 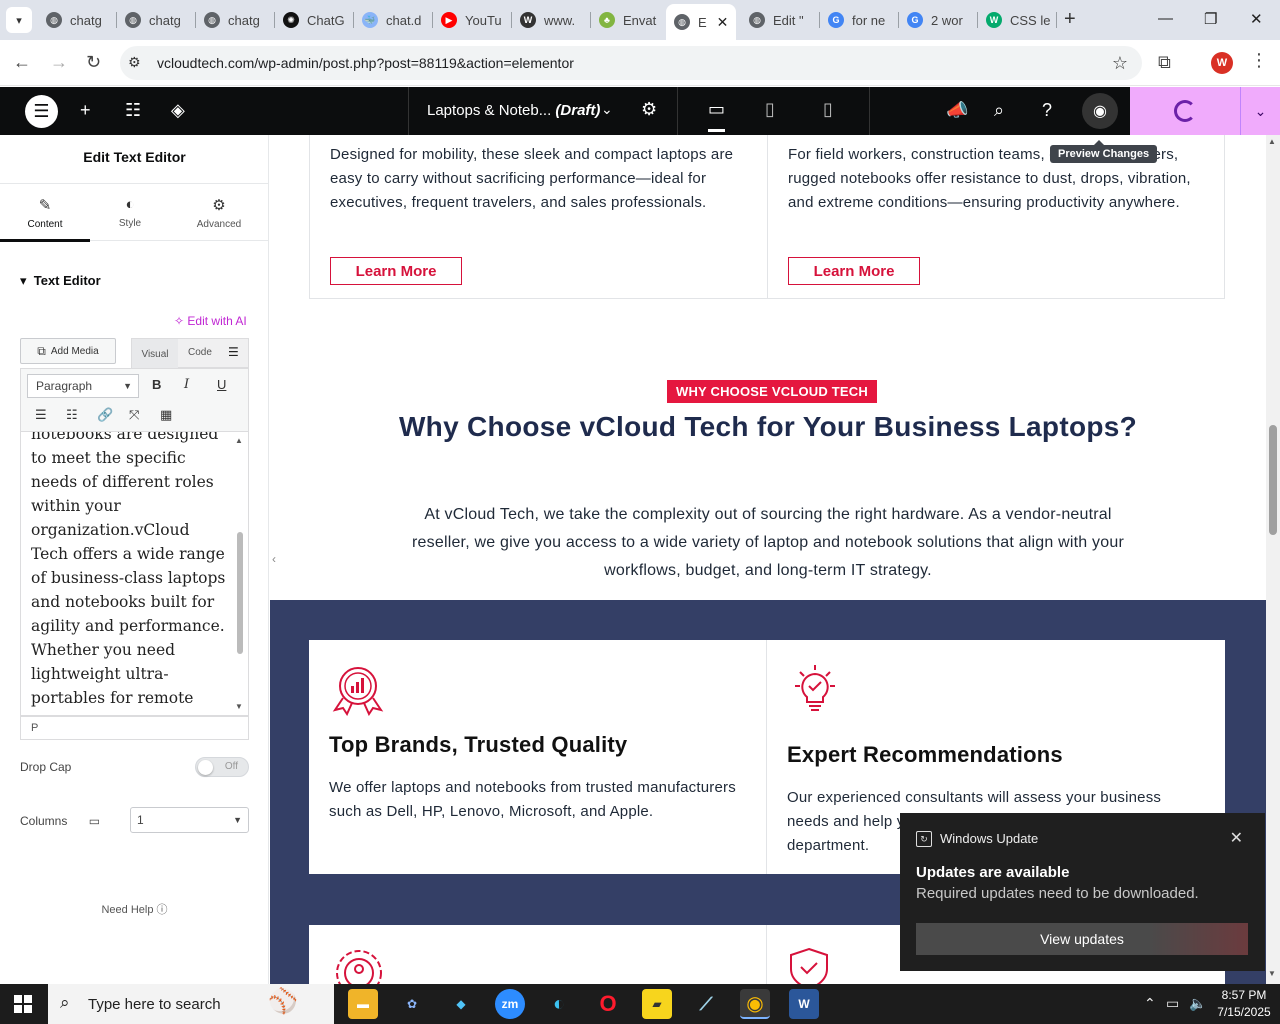 I want to click on browser-tab: ♣ Envat, so click(x=630, y=20).